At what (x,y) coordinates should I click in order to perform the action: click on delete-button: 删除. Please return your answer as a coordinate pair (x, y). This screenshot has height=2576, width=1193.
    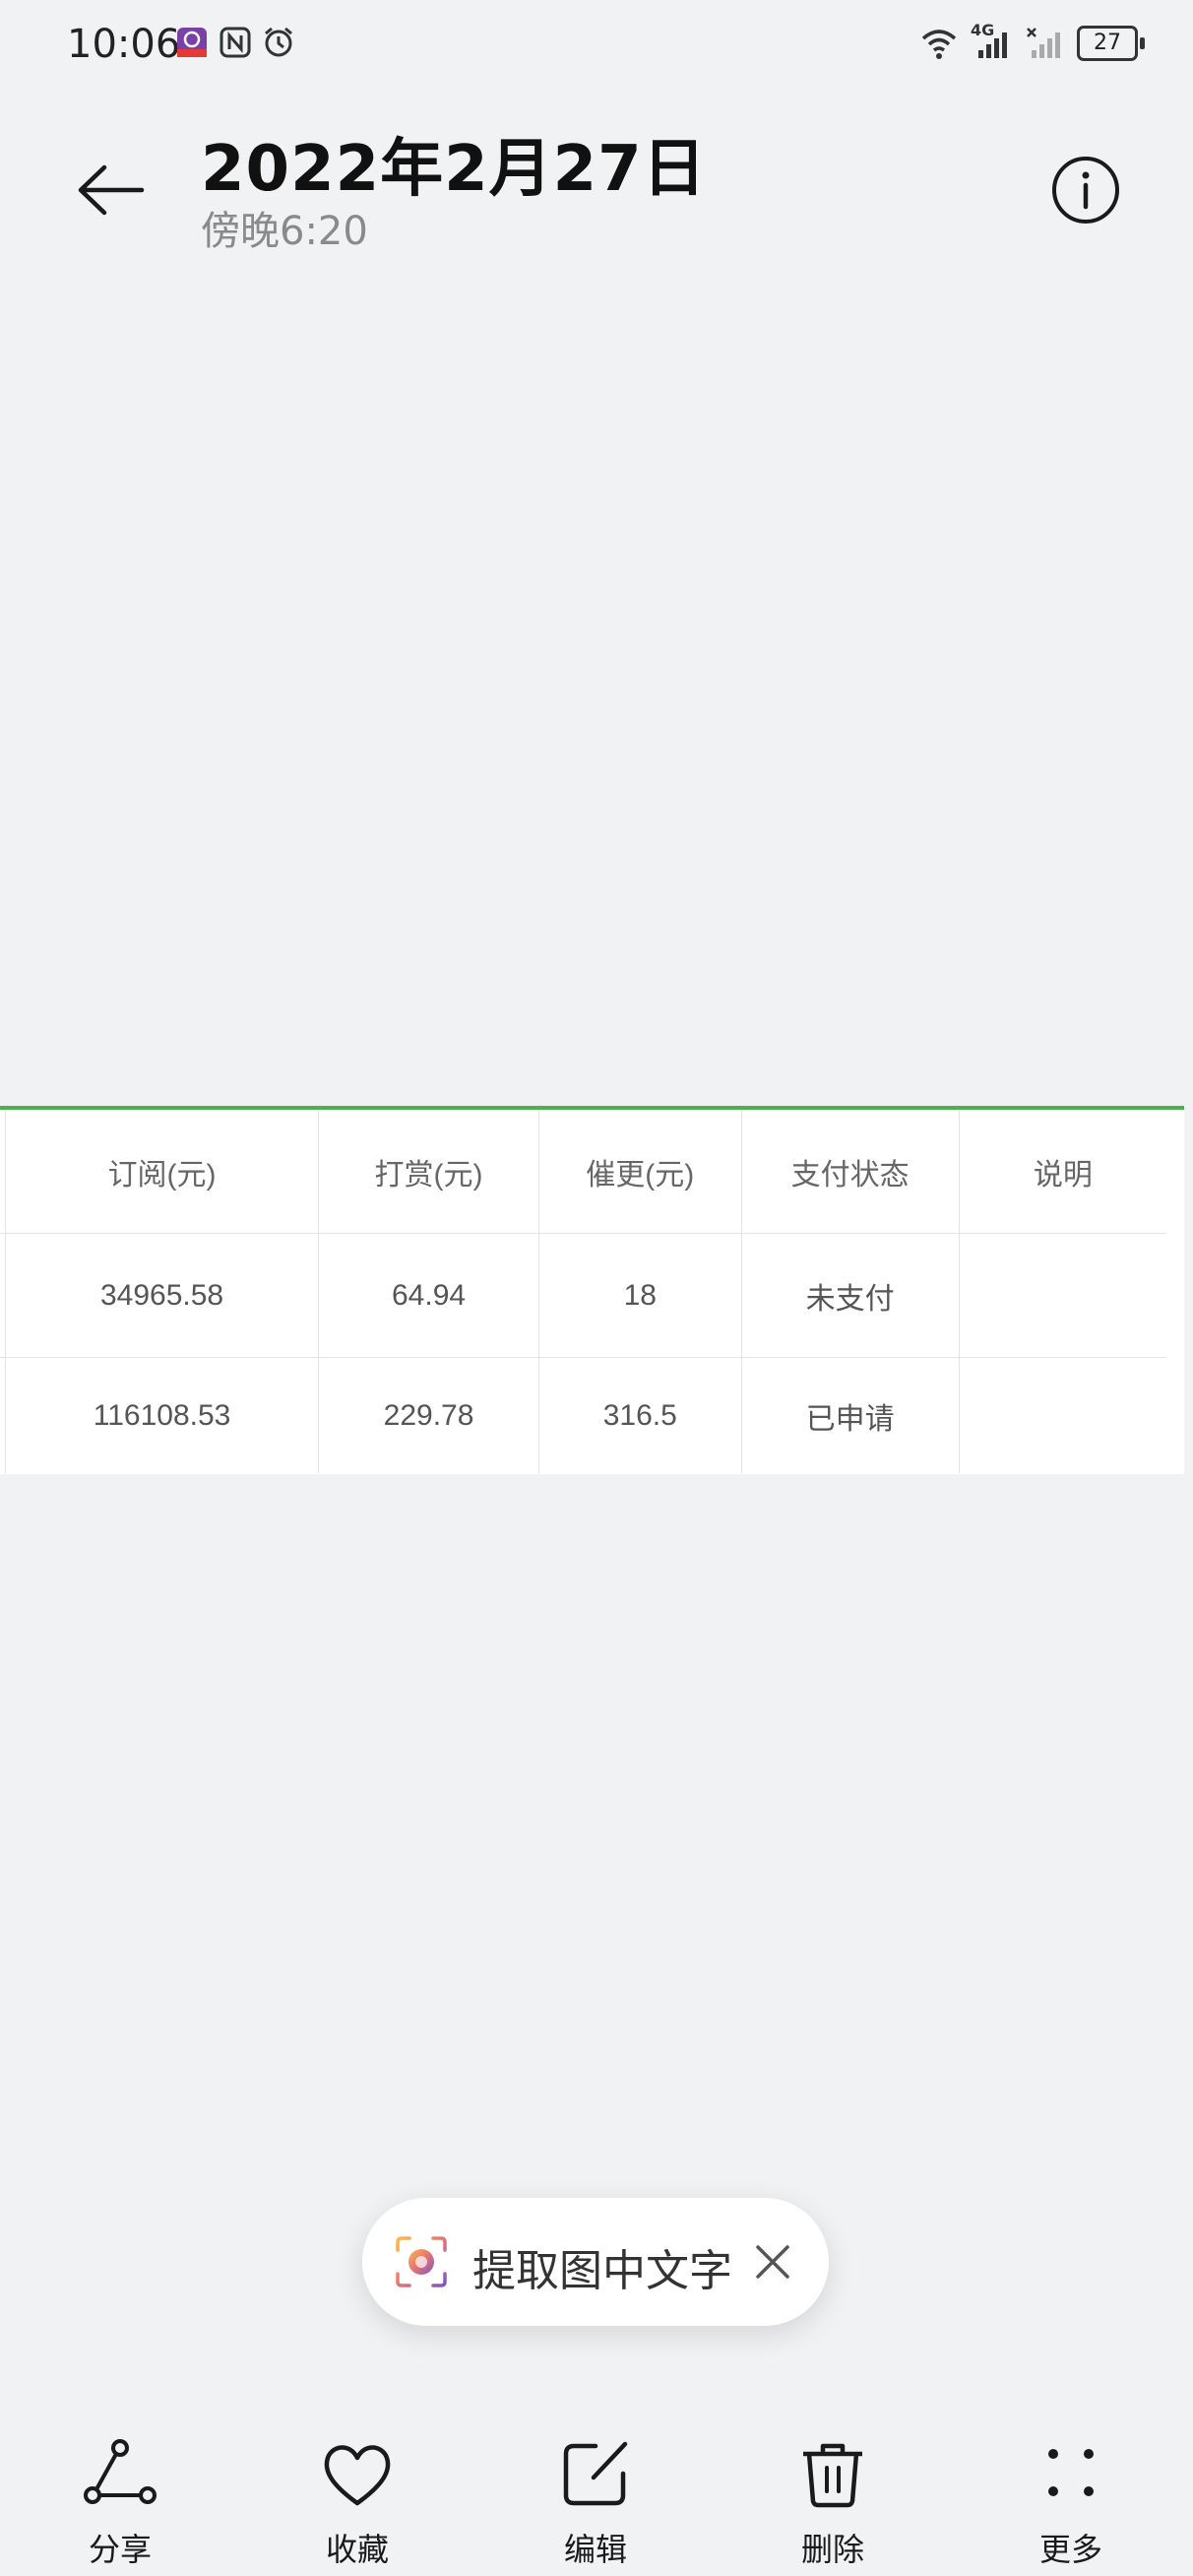
    Looking at the image, I should click on (832, 2499).